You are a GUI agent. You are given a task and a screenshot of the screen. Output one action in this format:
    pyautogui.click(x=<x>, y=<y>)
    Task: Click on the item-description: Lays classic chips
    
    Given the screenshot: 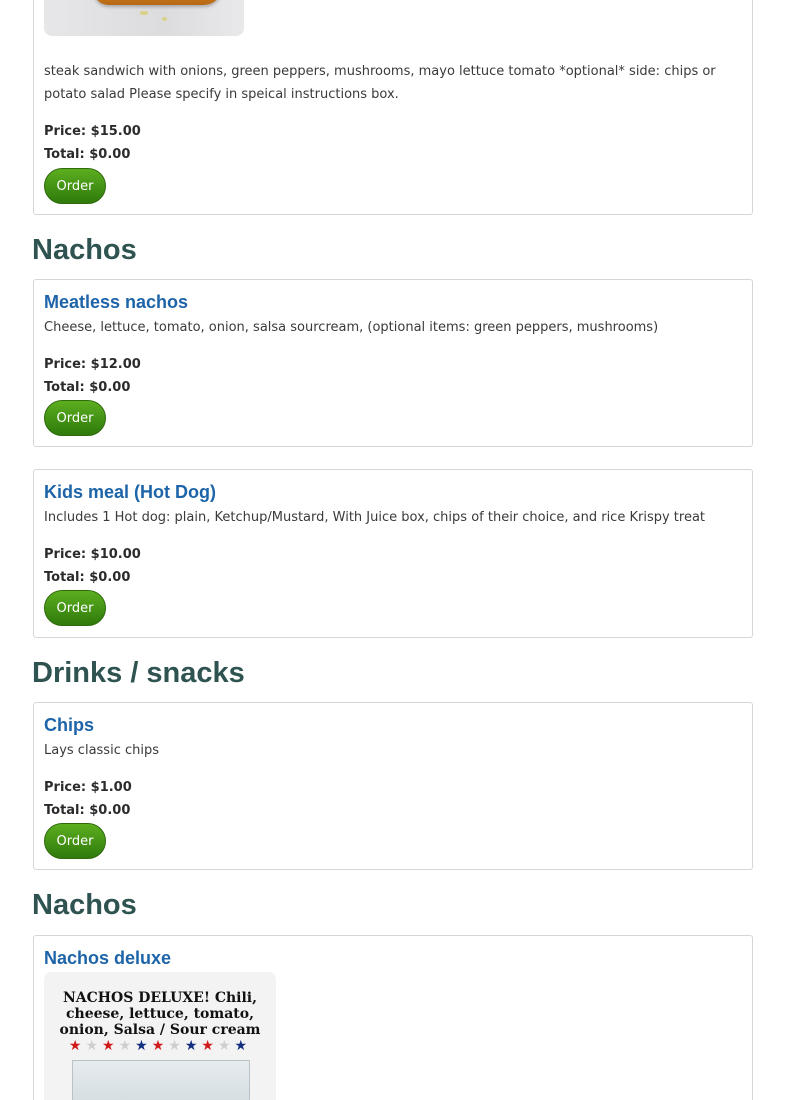 What is the action you would take?
    pyautogui.click(x=101, y=750)
    